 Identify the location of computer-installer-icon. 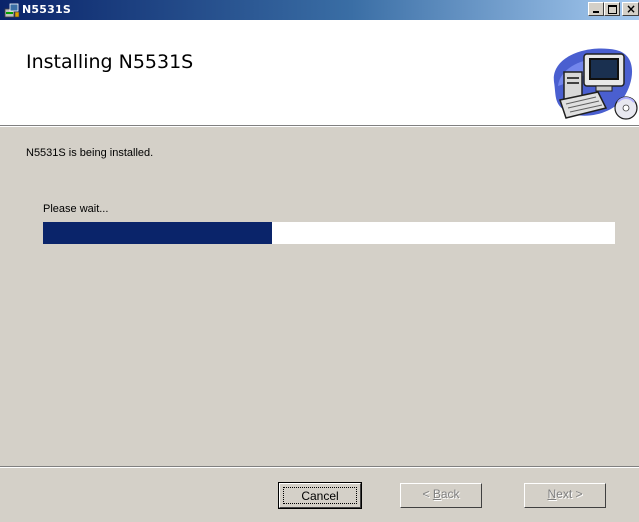
(595, 84).